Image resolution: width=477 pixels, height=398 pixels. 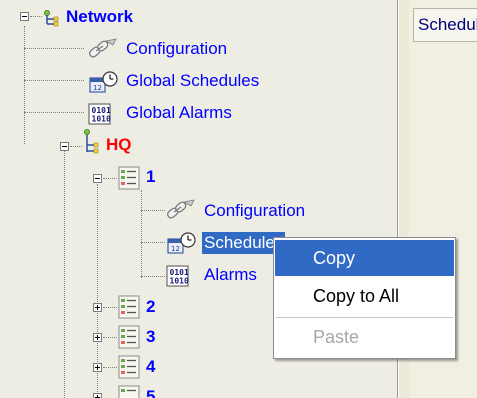 What do you see at coordinates (230, 275) in the screenshot?
I see `tree-node-label: Alarms` at bounding box center [230, 275].